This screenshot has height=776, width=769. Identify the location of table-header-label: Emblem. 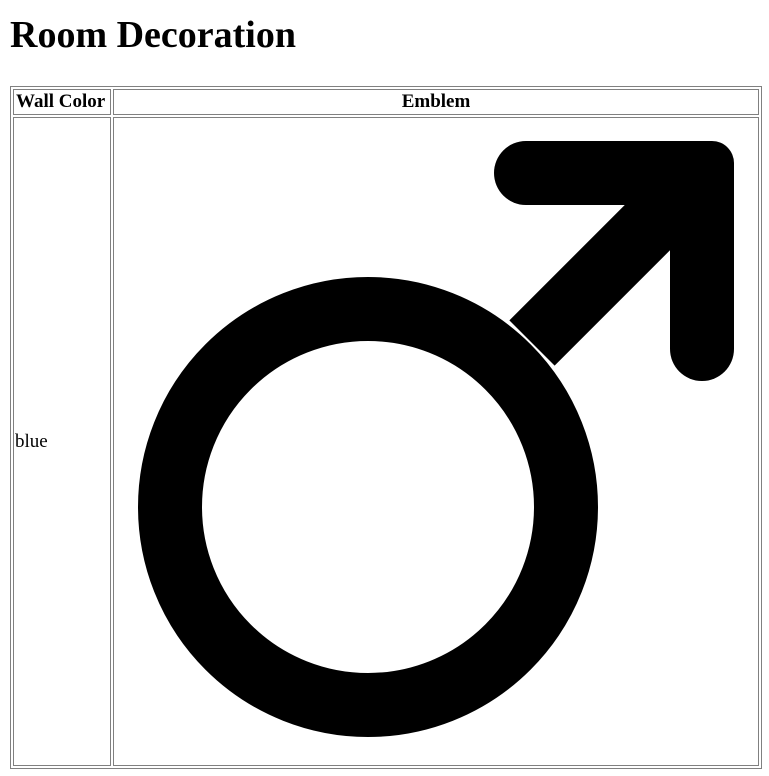
(436, 101).